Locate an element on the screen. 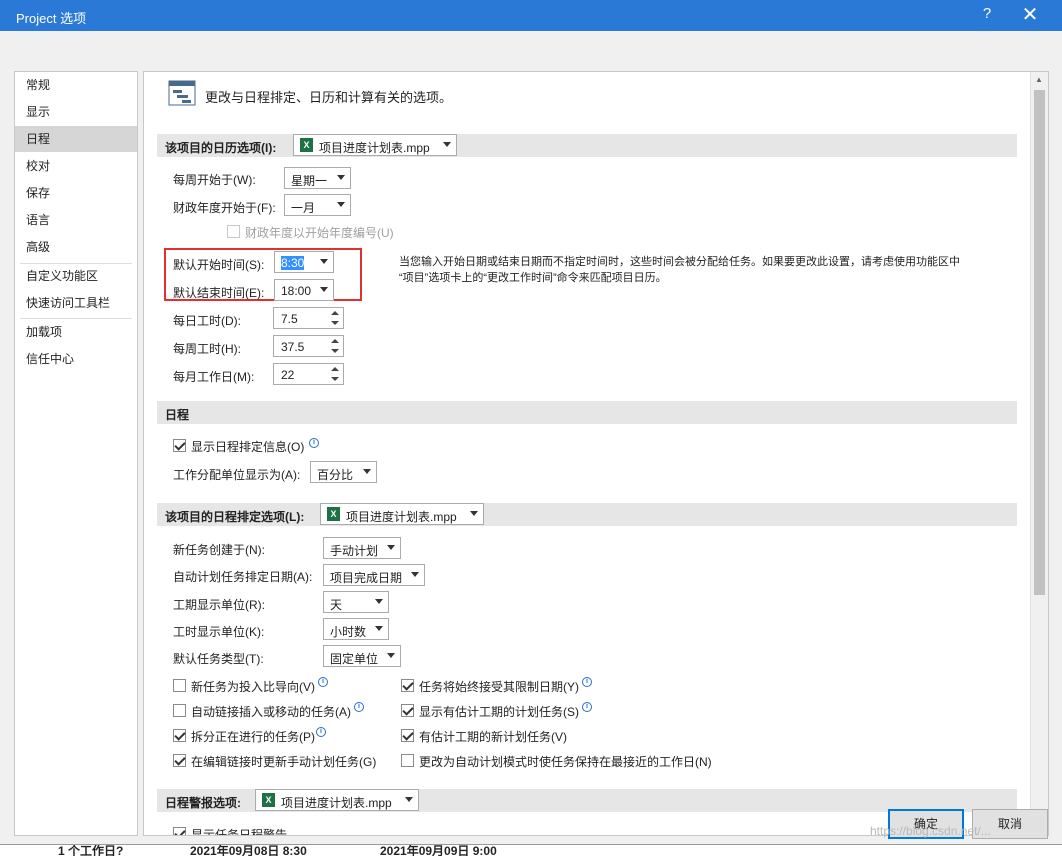 The width and height of the screenshot is (1062, 856). fiscal-numbering-checkbox is located at coordinates (233, 231).